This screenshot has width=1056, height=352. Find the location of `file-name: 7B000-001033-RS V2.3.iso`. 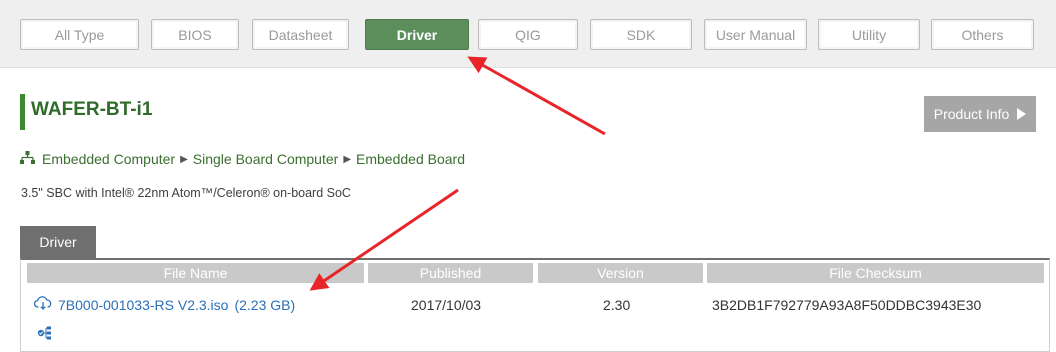

file-name: 7B000-001033-RS V2.3.iso is located at coordinates (143, 305).